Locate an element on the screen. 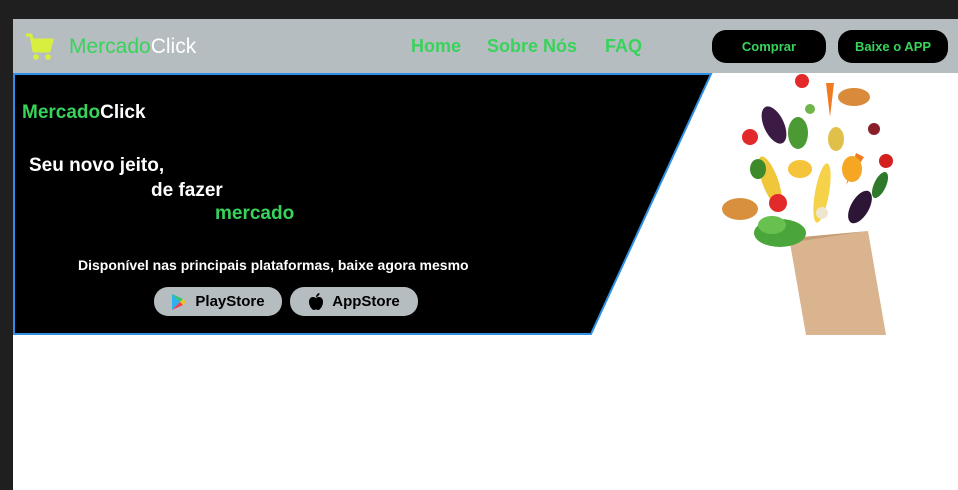 The image size is (958, 490). shopping-cart-icon is located at coordinates (40, 46).